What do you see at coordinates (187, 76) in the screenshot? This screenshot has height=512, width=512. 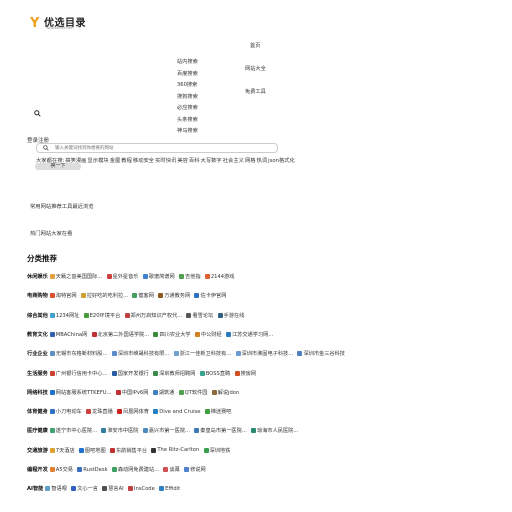 I see `nav-search-engine: 百度搜索` at bounding box center [187, 76].